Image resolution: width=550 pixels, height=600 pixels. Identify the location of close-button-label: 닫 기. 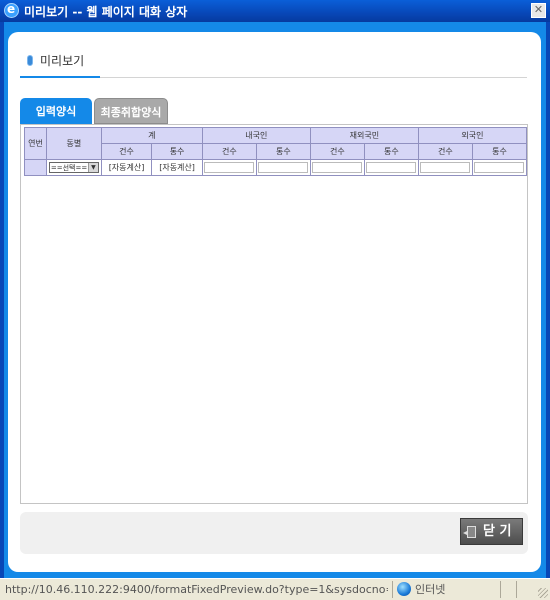
(497, 531).